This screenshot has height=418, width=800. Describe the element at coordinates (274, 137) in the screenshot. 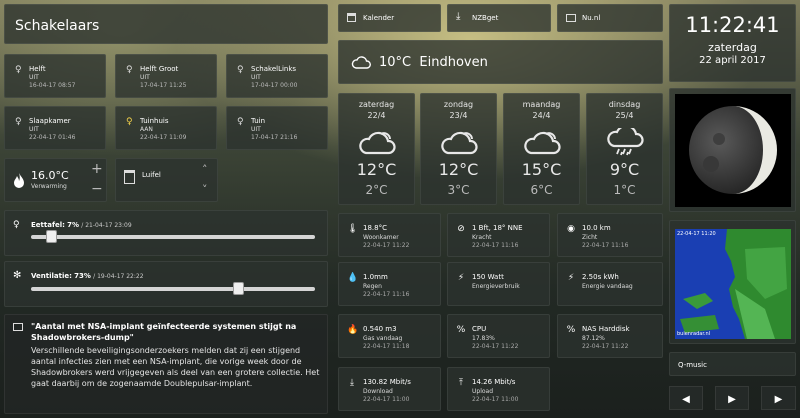

I see `switch-time: 17-04-17 21:16` at that location.